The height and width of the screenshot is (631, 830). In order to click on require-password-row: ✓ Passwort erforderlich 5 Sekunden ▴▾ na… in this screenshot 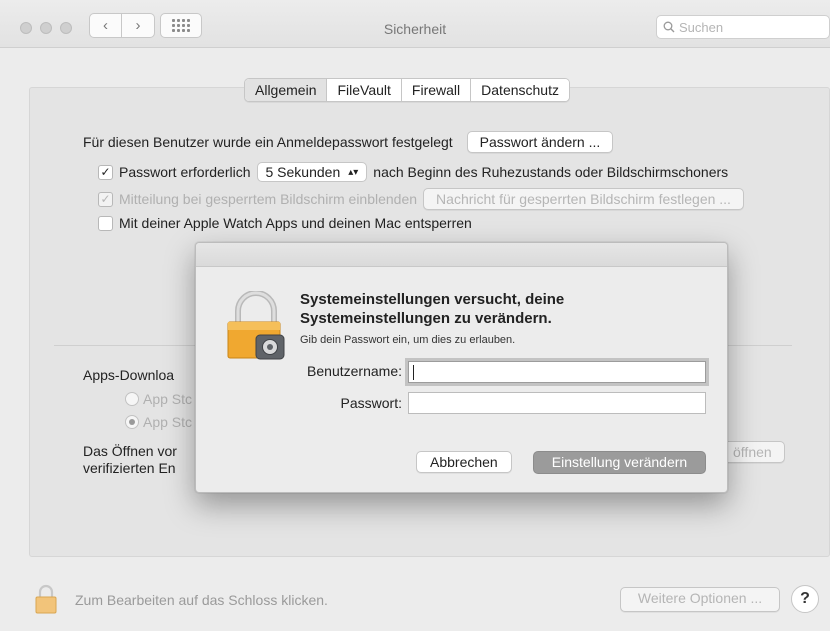, I will do `click(413, 172)`.